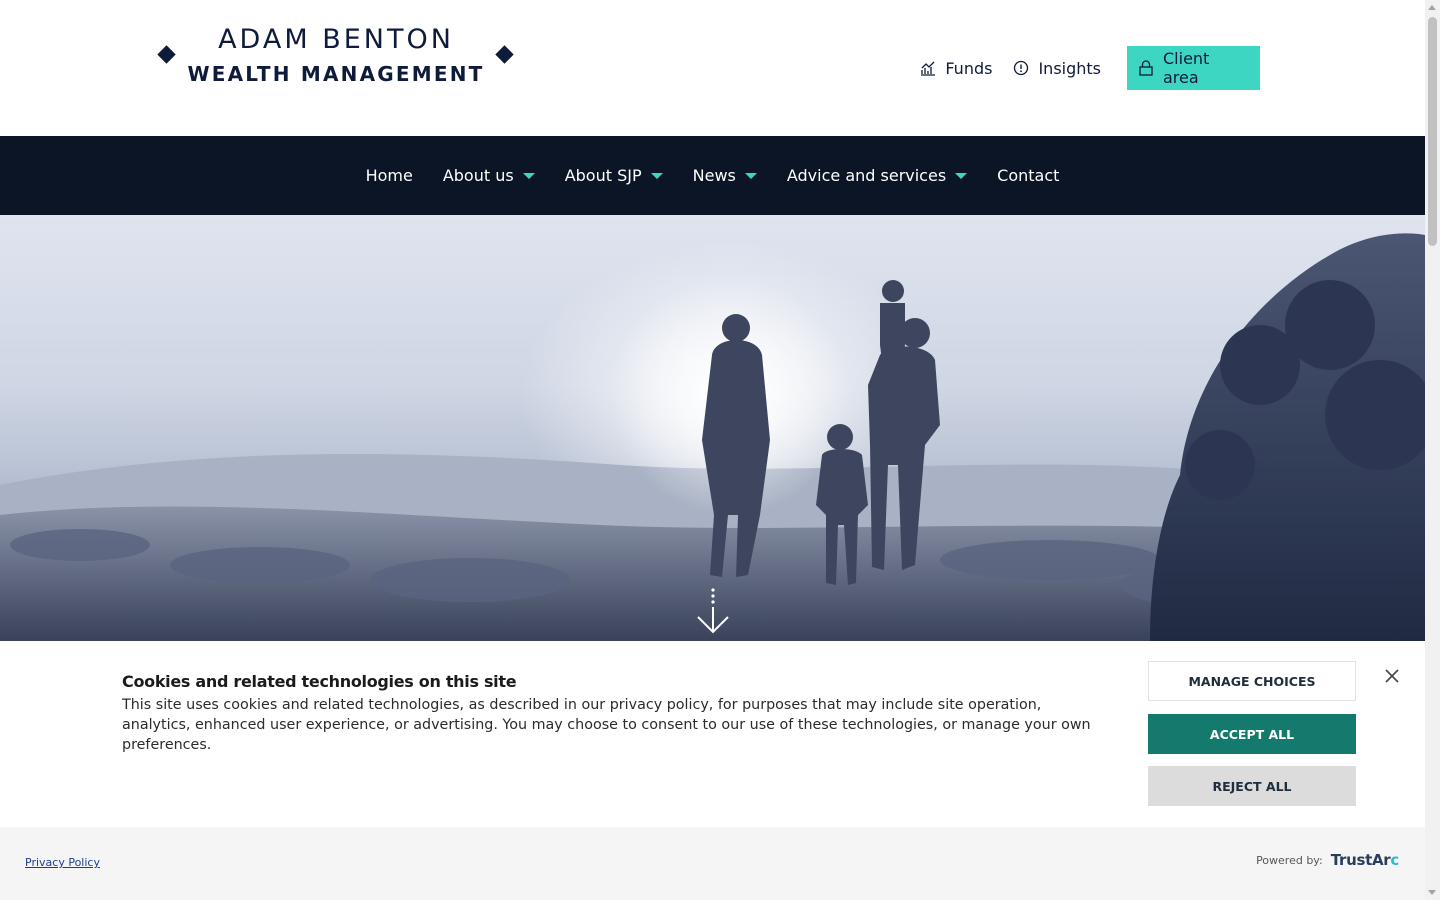  I want to click on lock-icon, so click(1146, 68).